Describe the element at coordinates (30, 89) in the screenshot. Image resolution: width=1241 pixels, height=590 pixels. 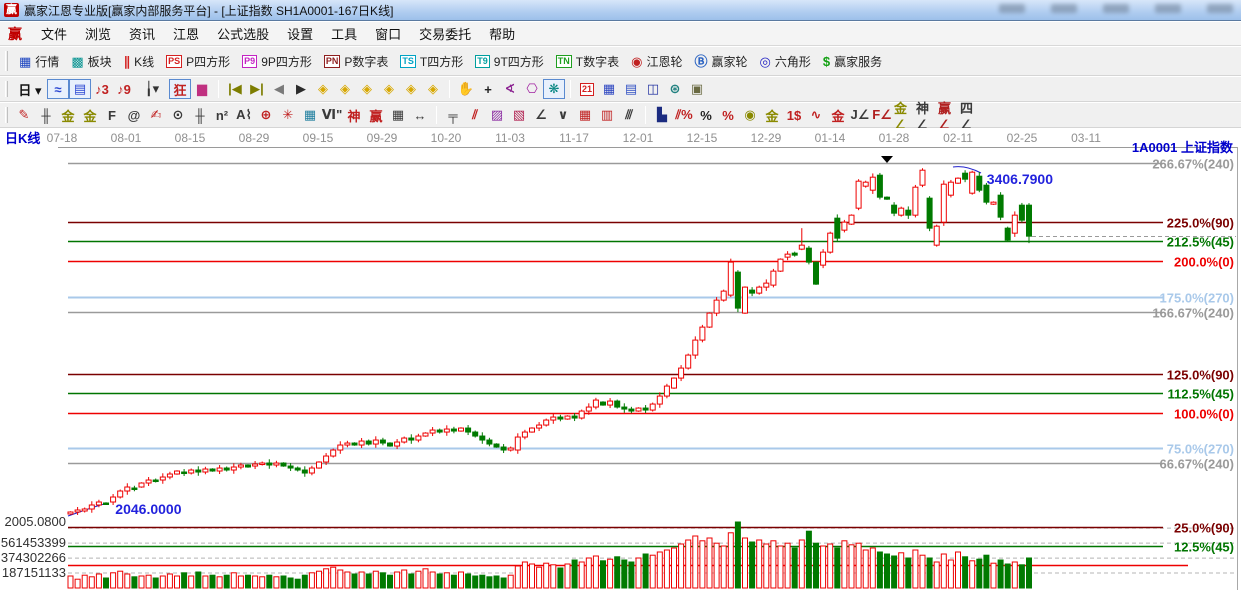
I see `period-day-dropdown: 日 ▾` at that location.